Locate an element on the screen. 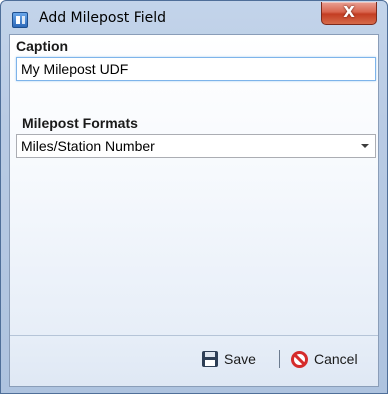 The height and width of the screenshot is (394, 388). window-title: Add Milepost Field is located at coordinates (103, 18).